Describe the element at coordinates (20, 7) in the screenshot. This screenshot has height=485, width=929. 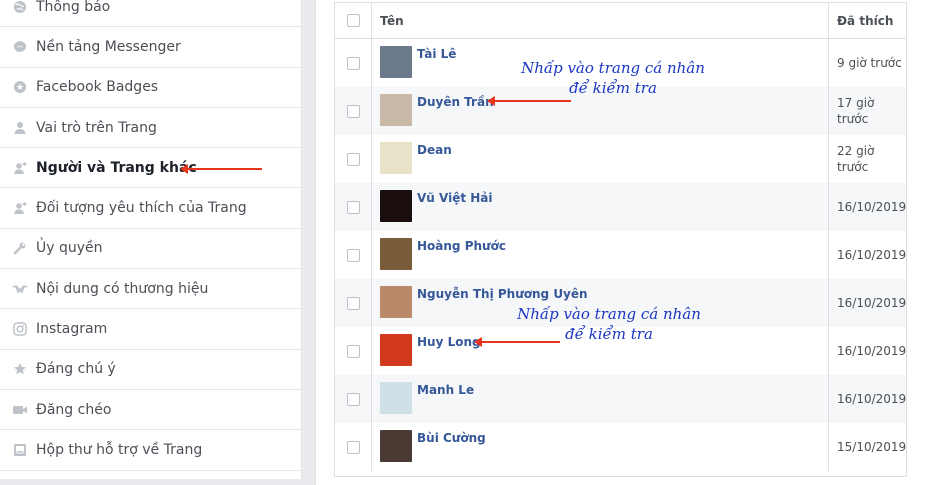
I see `globe-icon` at that location.